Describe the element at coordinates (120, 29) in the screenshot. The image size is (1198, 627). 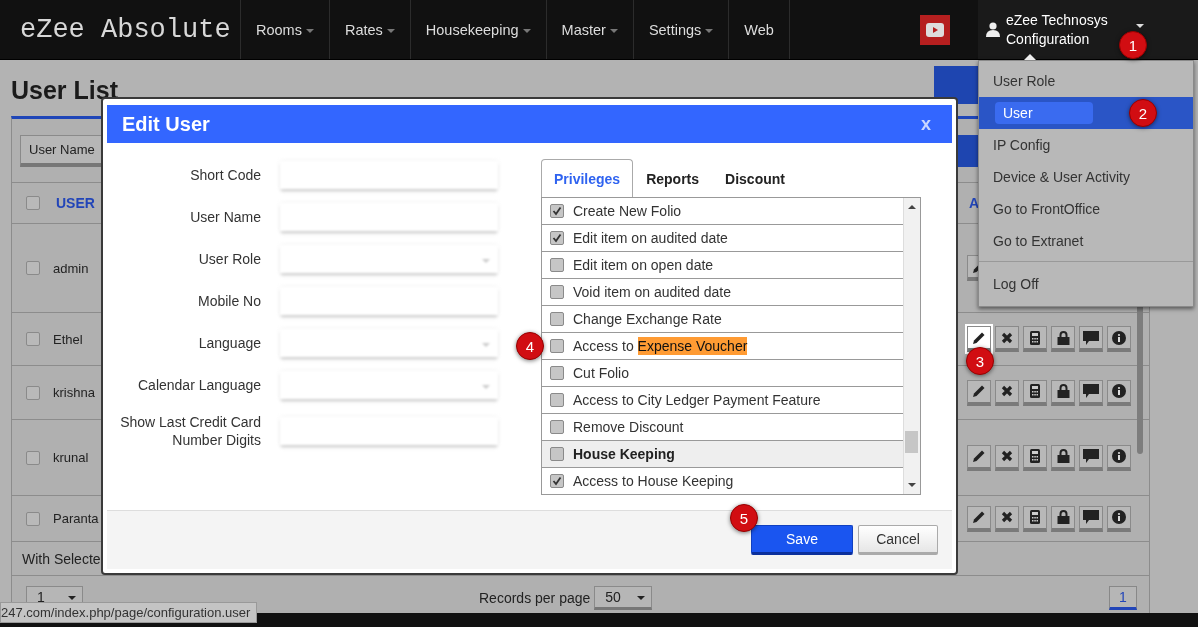
I see `app-logo: eZee Absolute` at that location.